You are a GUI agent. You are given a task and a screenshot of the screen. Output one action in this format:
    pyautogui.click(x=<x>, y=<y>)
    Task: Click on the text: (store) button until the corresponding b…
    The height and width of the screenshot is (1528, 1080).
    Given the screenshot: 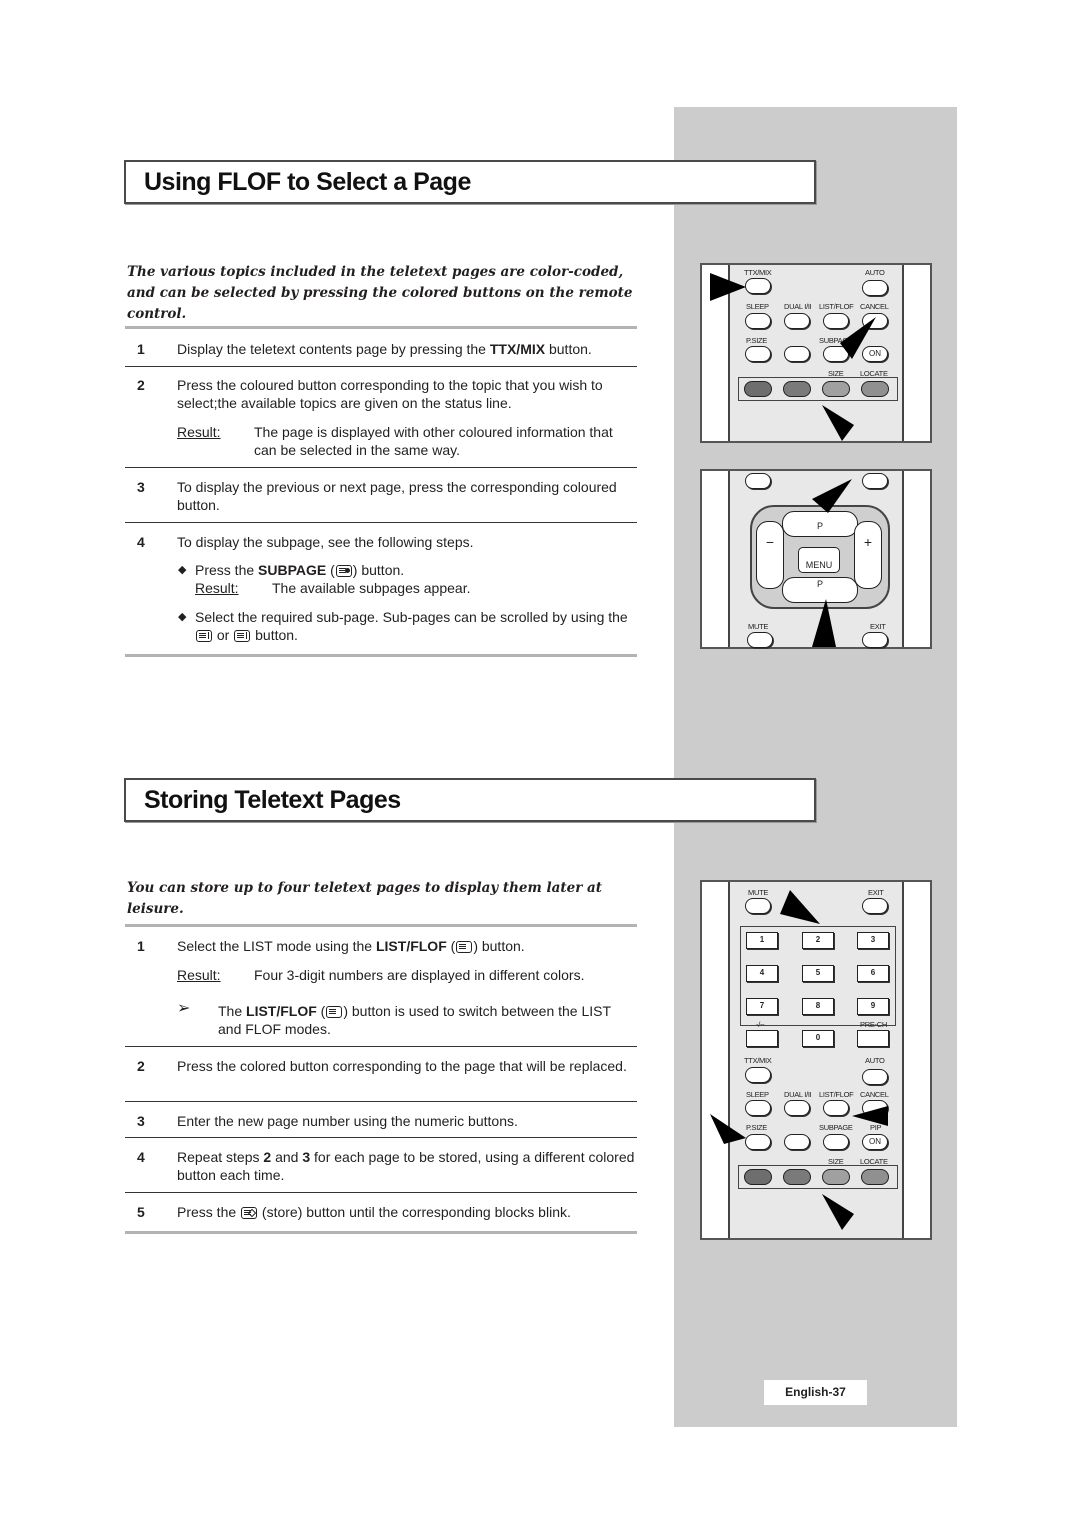 What is the action you would take?
    pyautogui.click(x=414, y=1212)
    